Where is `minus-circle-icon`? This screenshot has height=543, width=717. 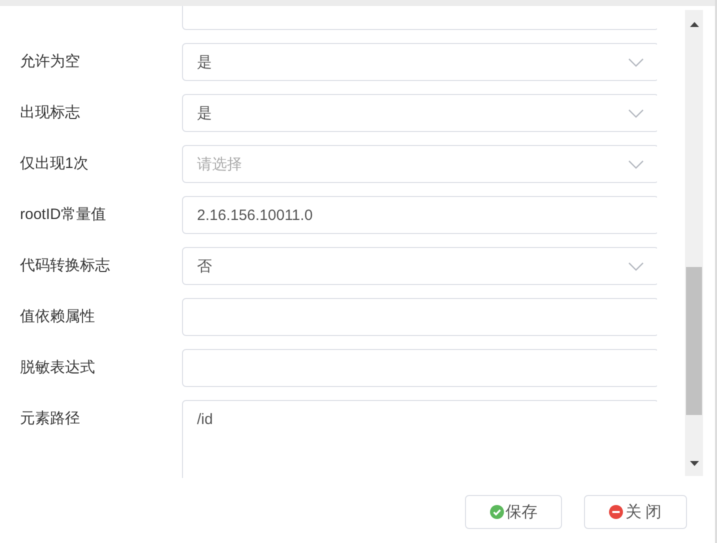 minus-circle-icon is located at coordinates (616, 512).